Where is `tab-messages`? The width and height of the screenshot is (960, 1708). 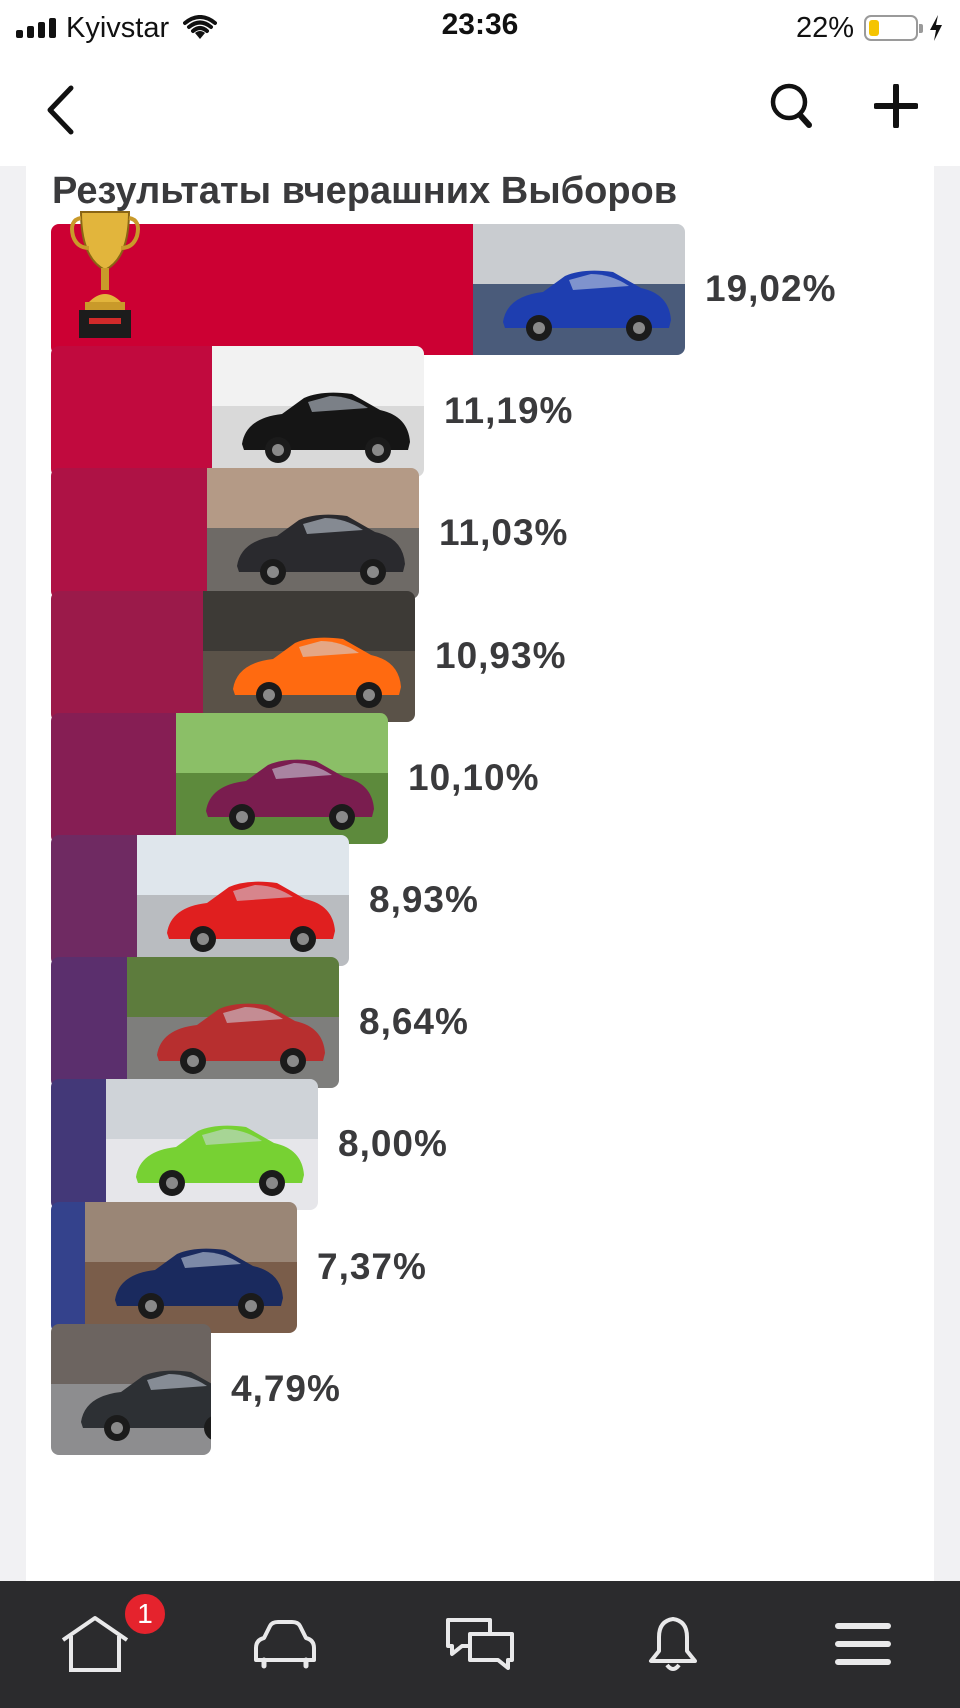 tab-messages is located at coordinates (480, 1644).